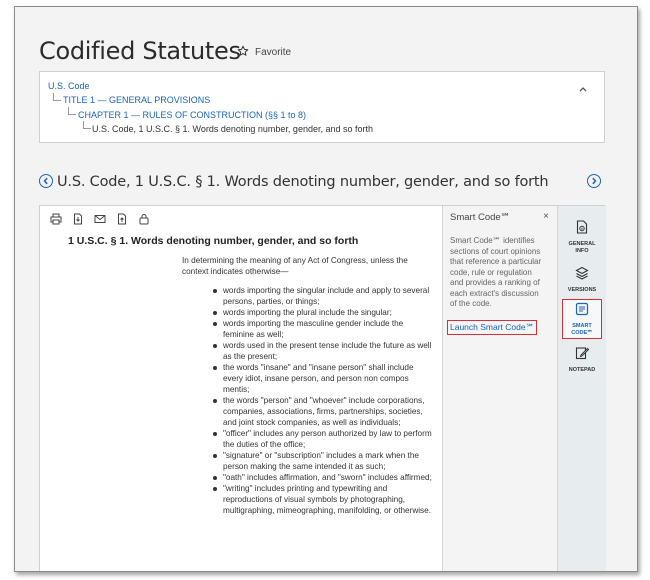  What do you see at coordinates (480, 217) in the screenshot?
I see `smart-code-title: Smart Code℠` at bounding box center [480, 217].